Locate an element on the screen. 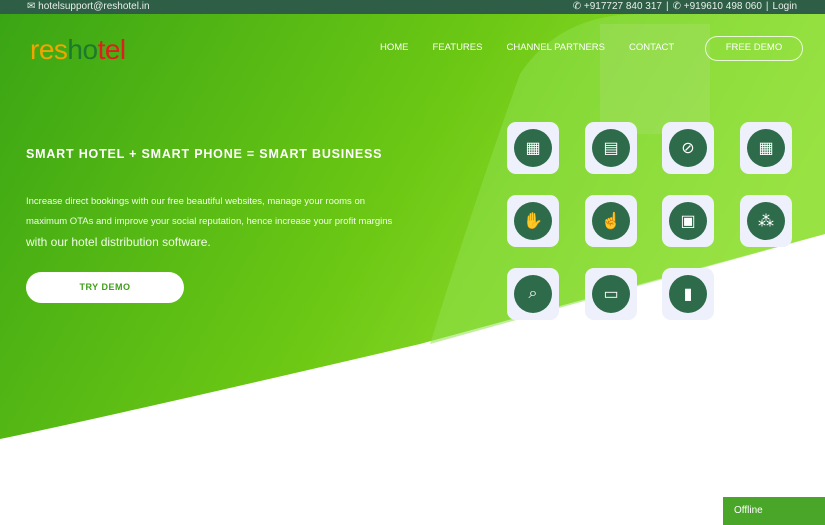 This screenshot has width=825, height=525. feature-tile: ▣ is located at coordinates (688, 221).